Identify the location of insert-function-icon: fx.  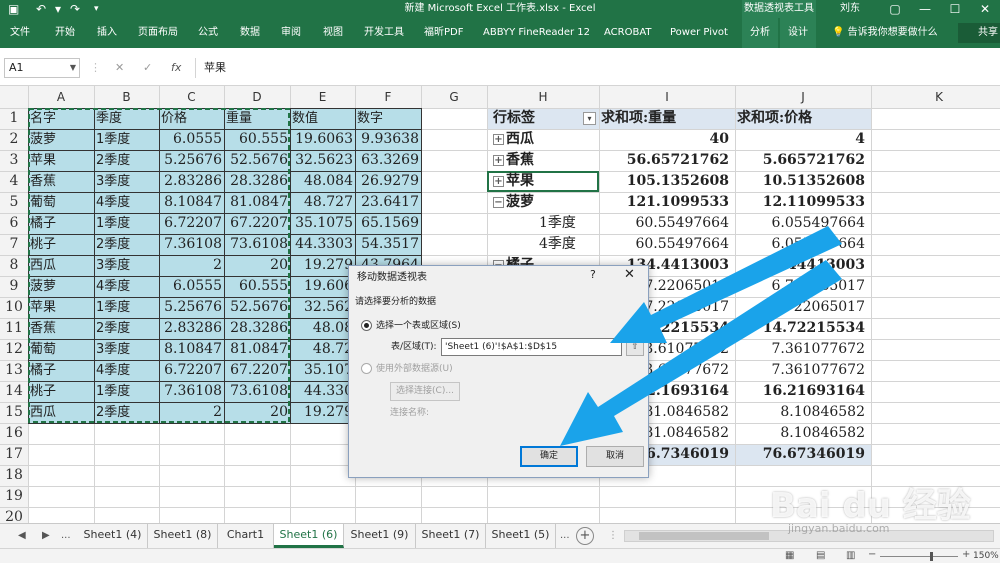
(176, 68).